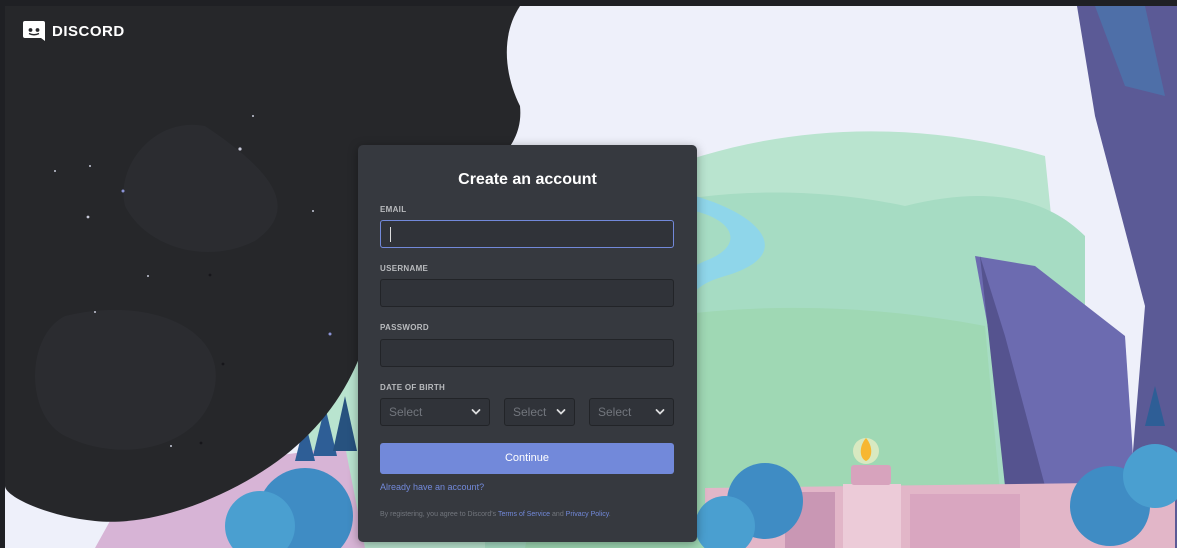 Image resolution: width=1177 pixels, height=548 pixels. I want to click on username-field, so click(527, 293).